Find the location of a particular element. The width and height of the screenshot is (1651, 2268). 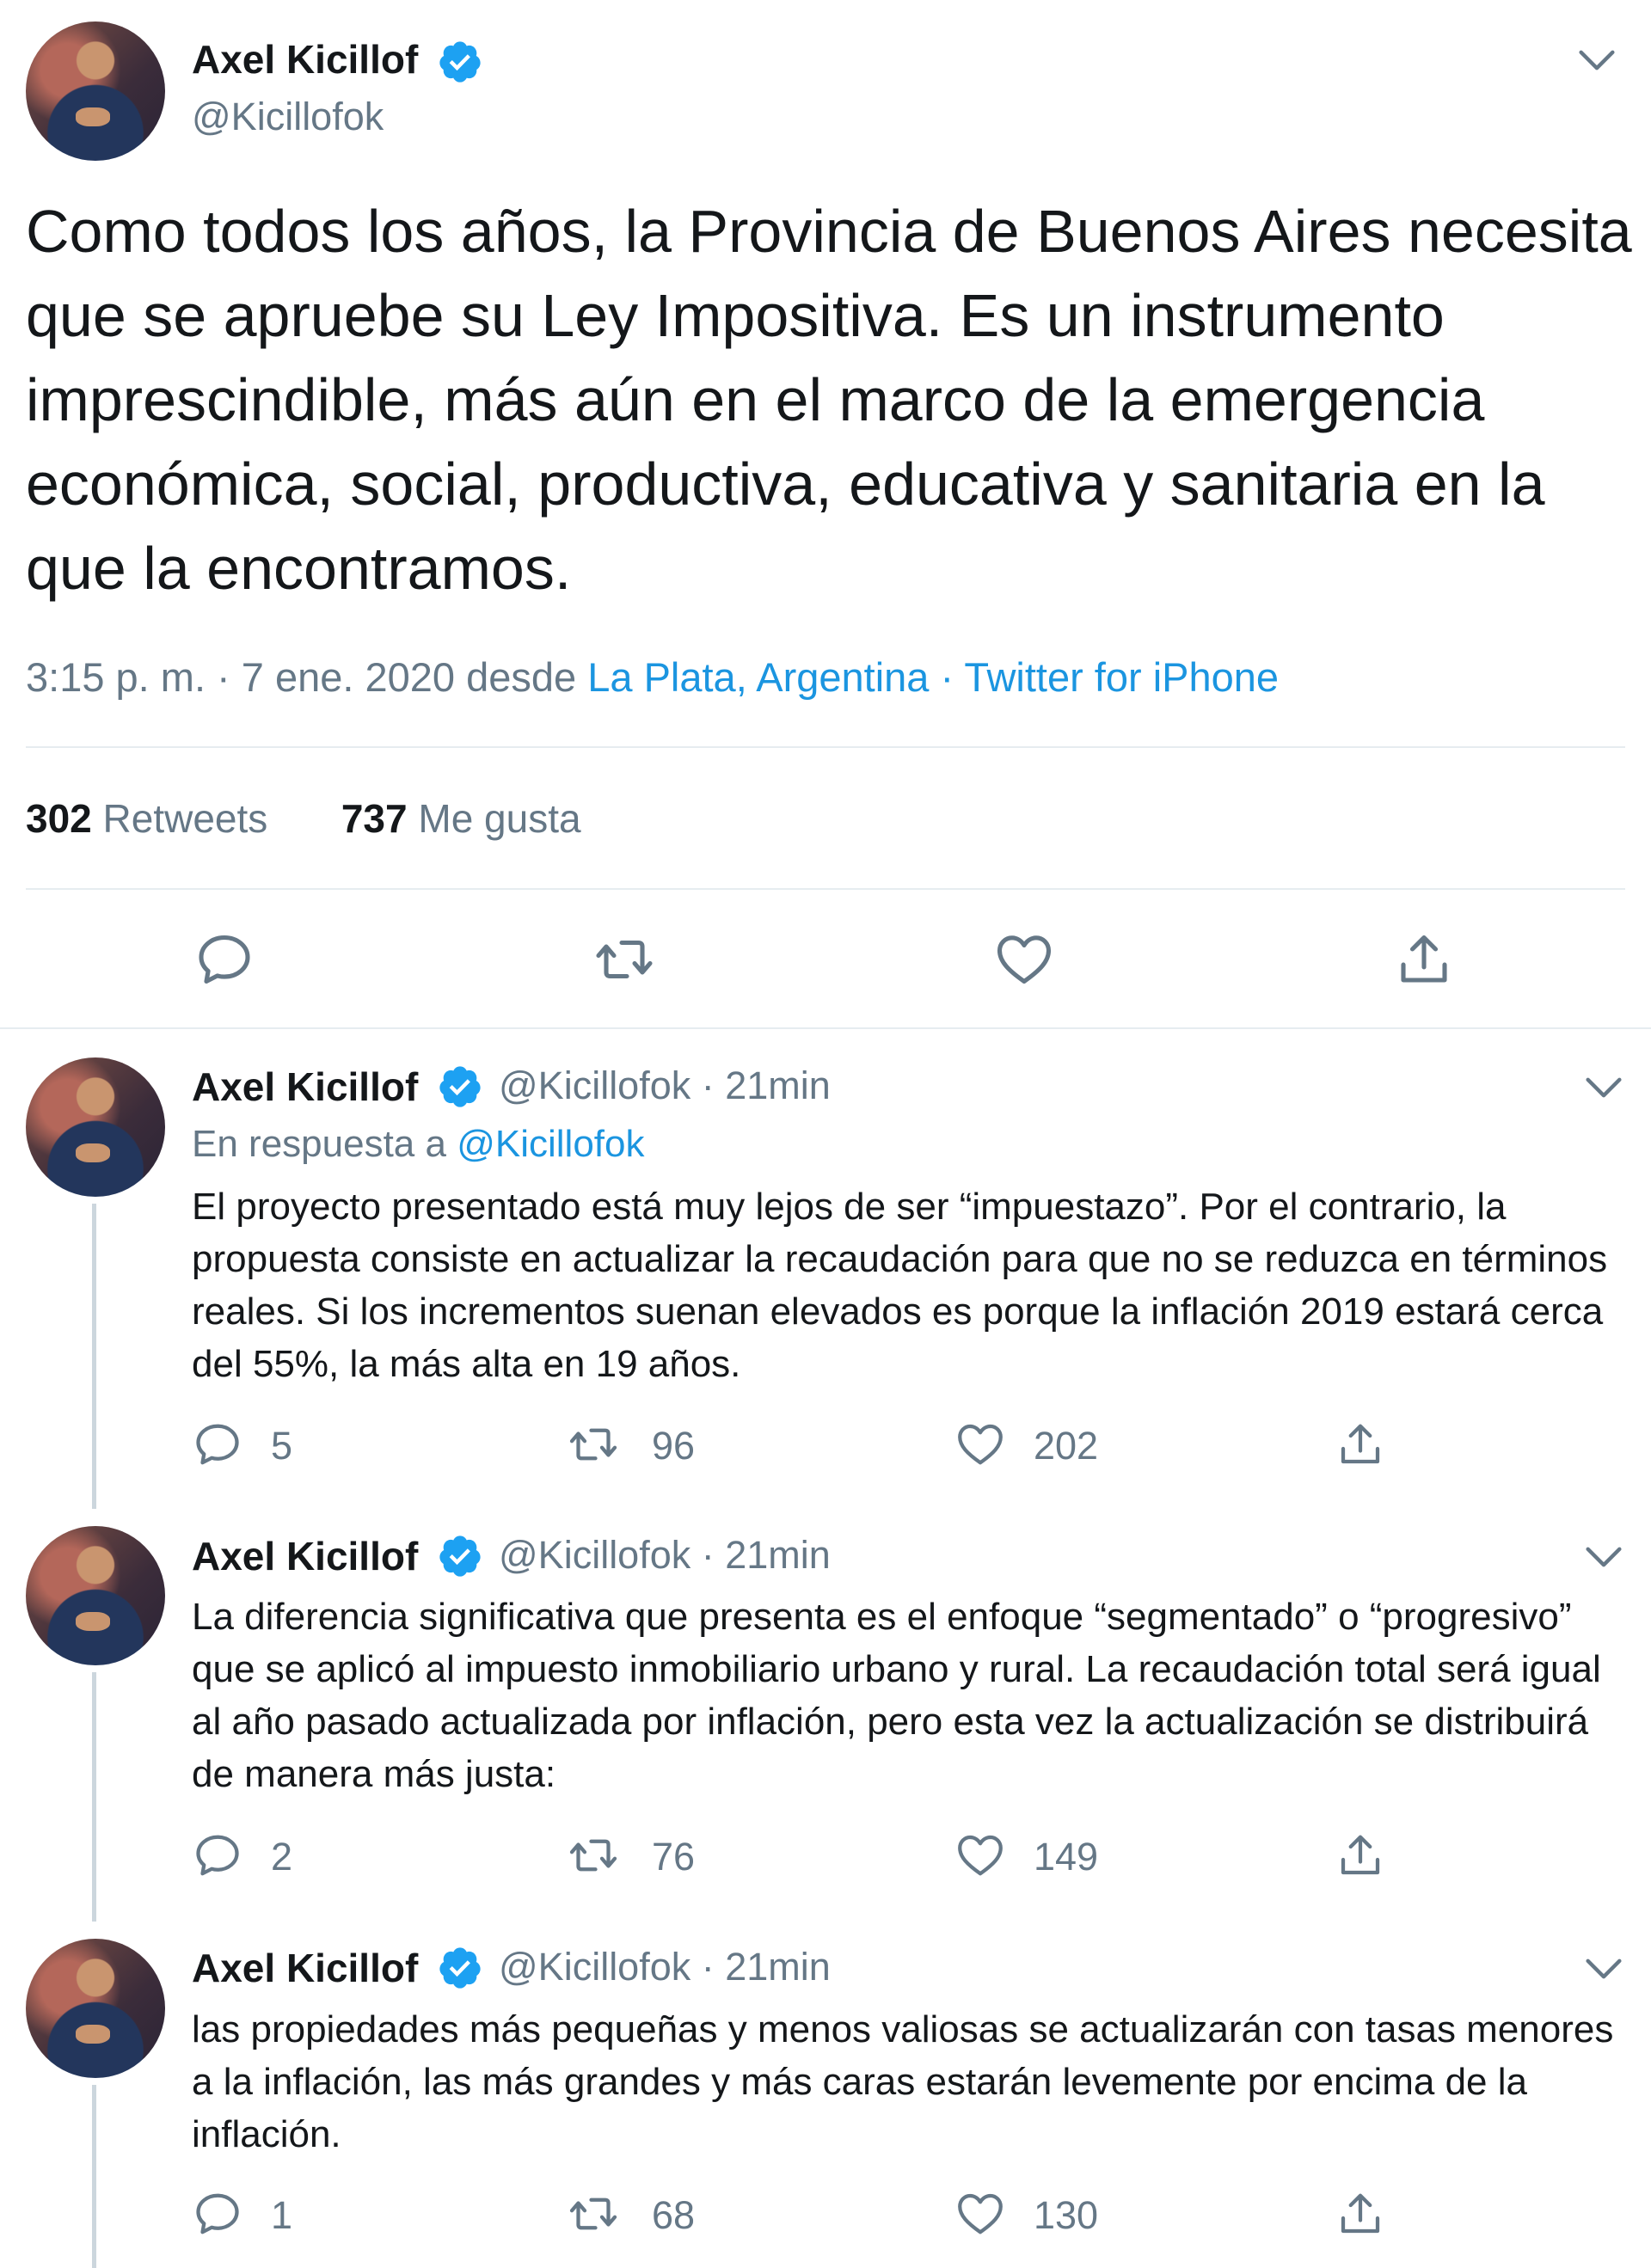

author-handle: @Kicillofok is located at coordinates (288, 117).